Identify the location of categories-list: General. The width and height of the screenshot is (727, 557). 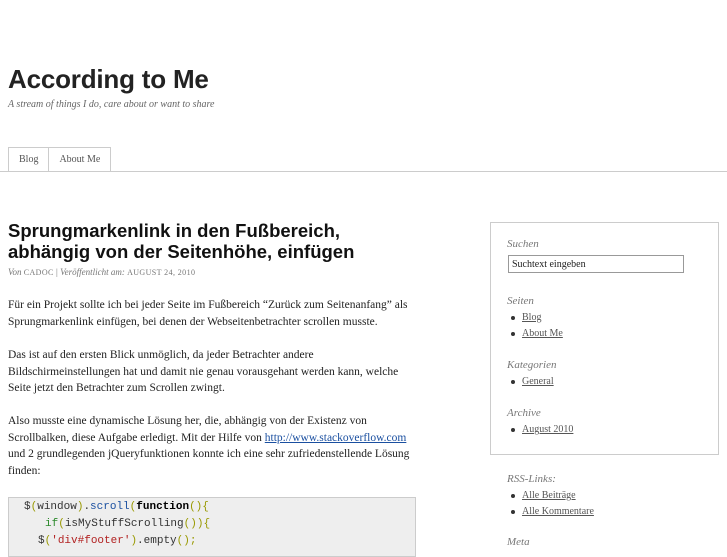
(532, 382).